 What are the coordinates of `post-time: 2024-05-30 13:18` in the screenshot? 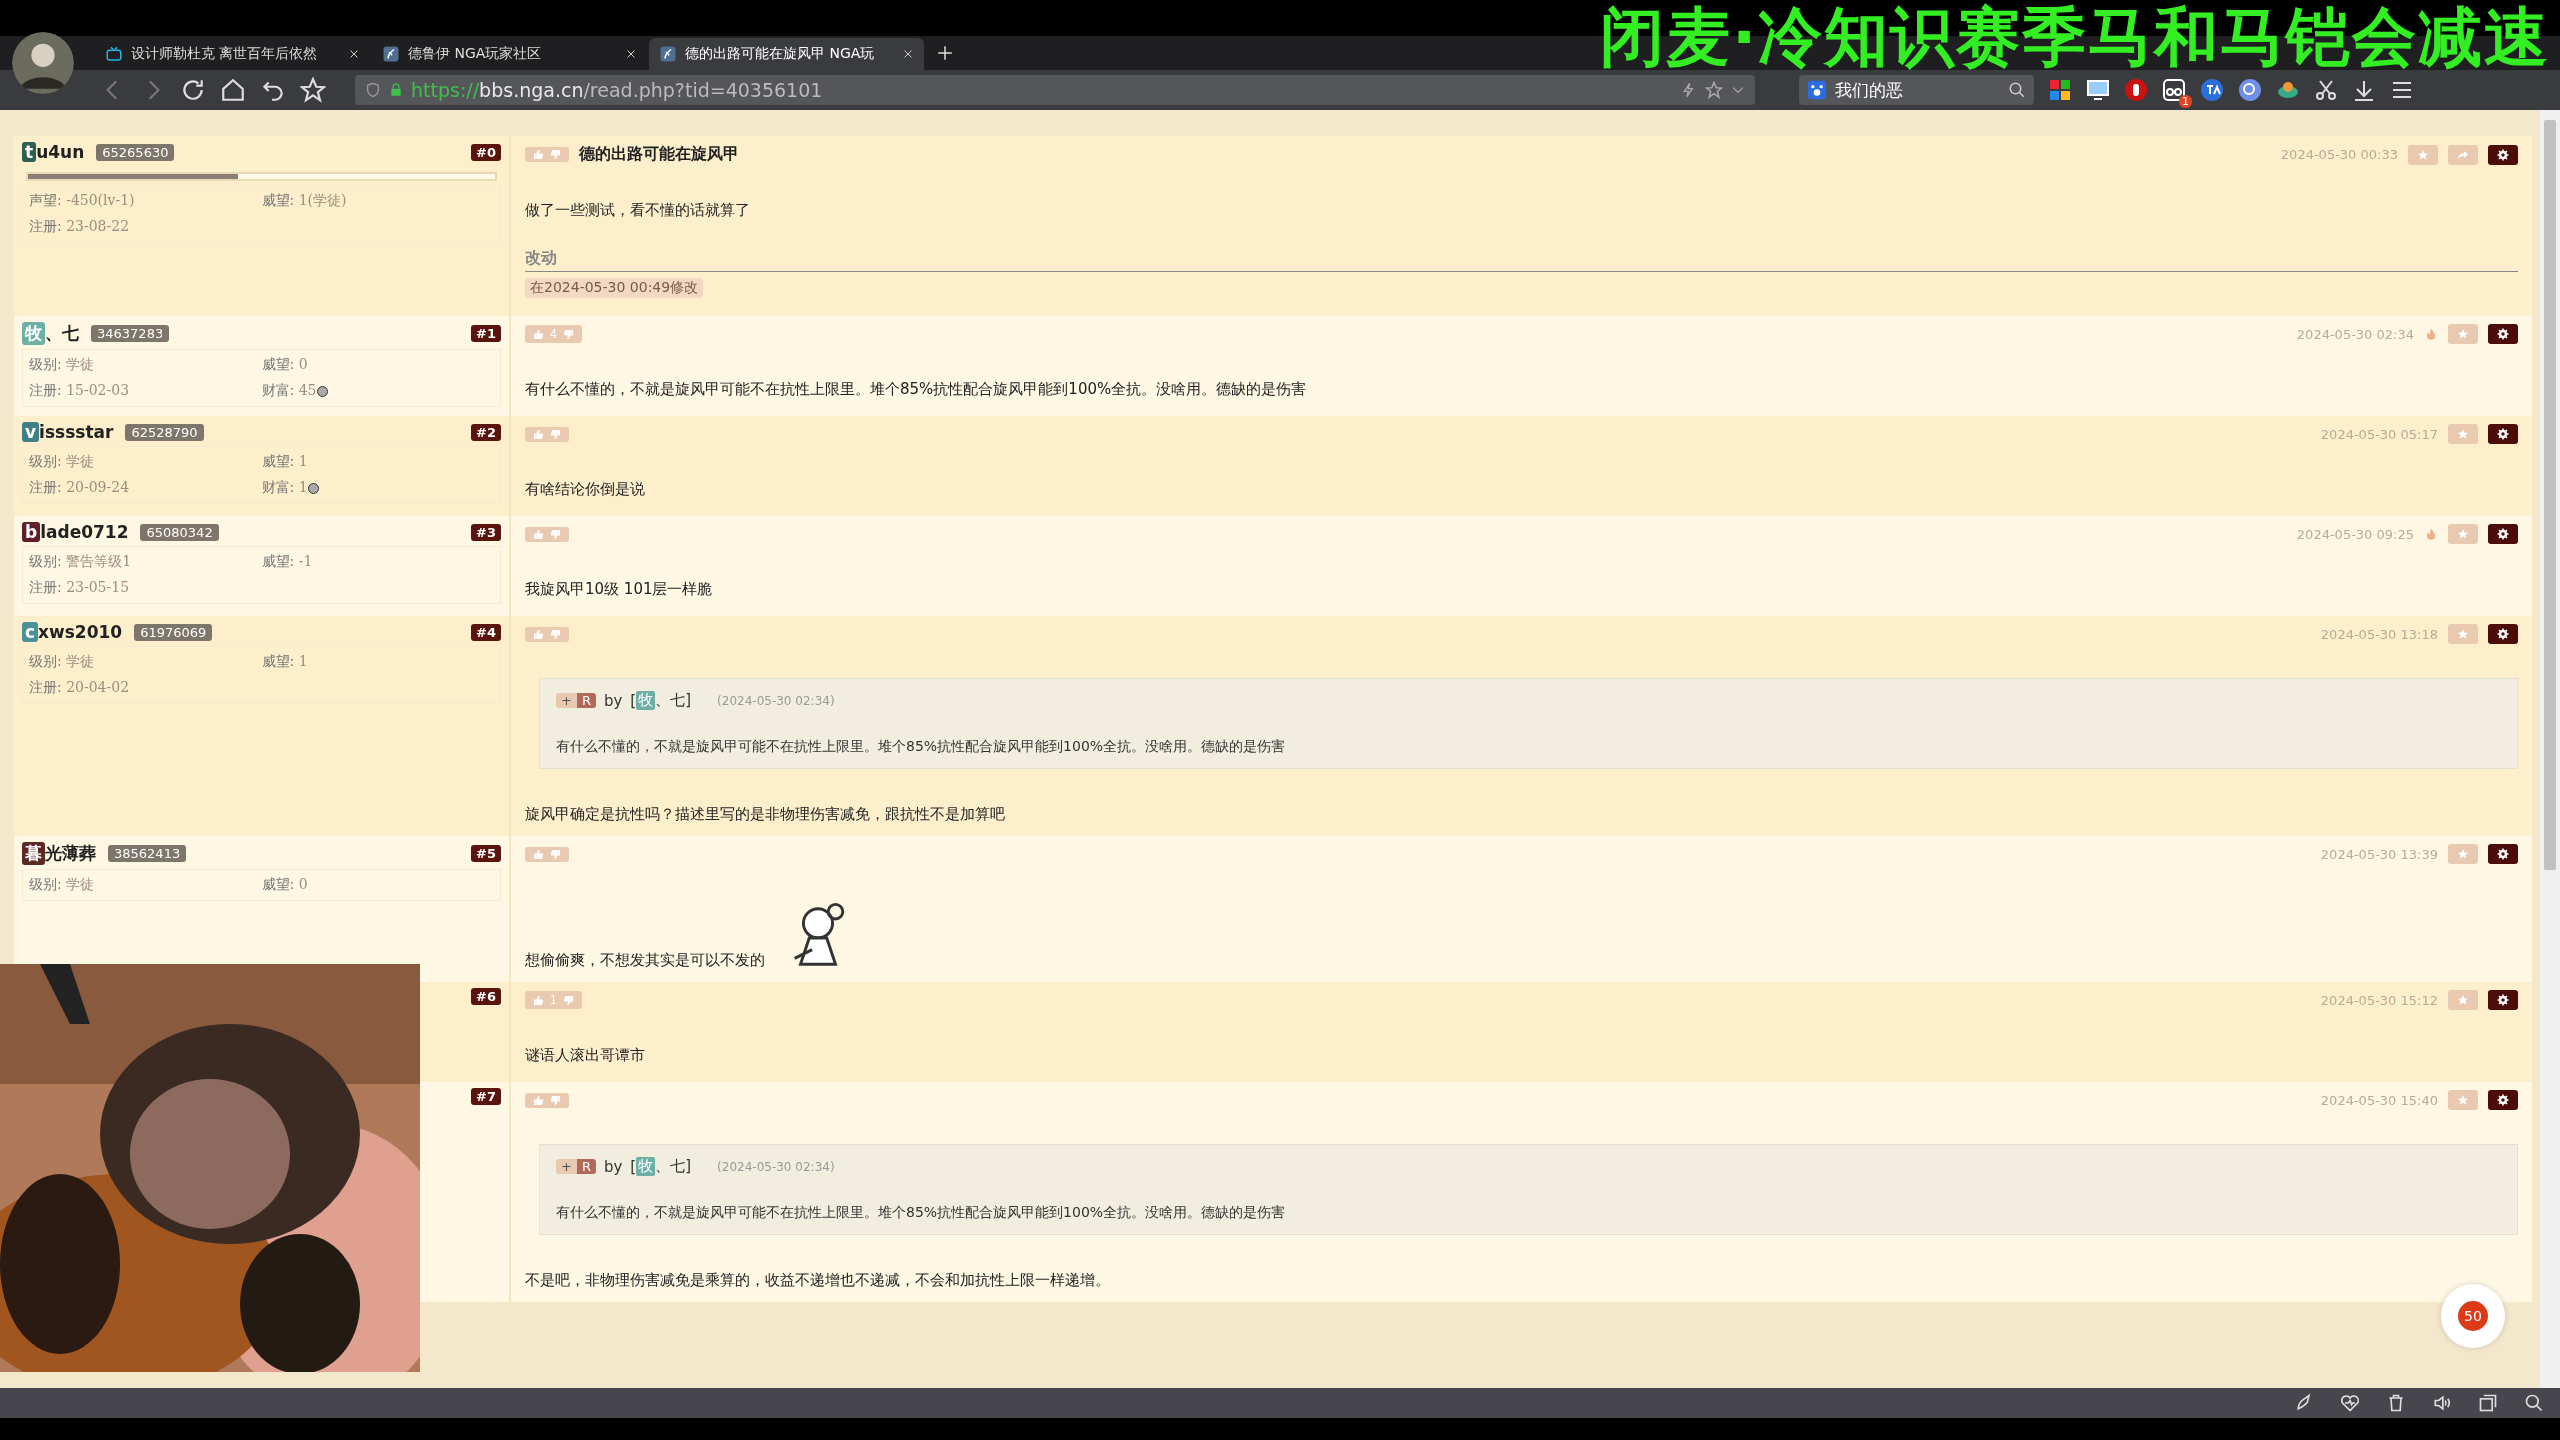 It's located at (2379, 634).